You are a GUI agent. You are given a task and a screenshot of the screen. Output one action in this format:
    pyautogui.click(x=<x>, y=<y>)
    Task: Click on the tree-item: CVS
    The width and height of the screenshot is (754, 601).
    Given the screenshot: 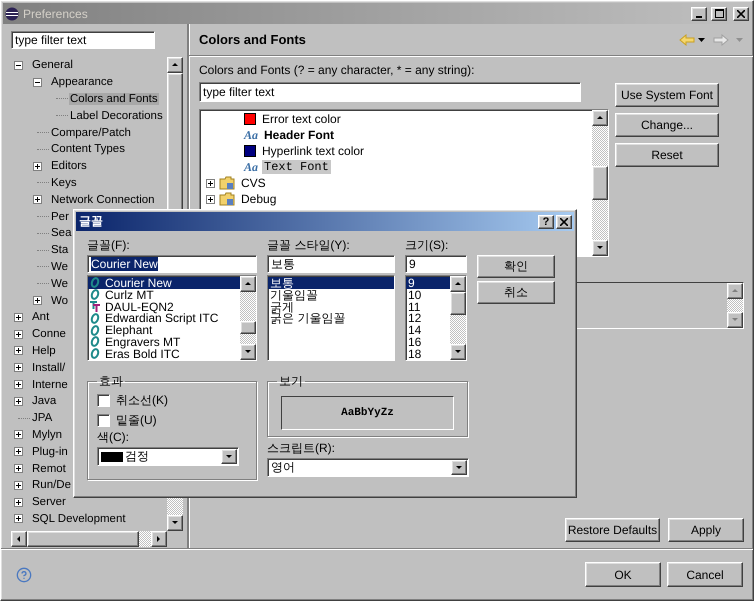 What is the action you would take?
    pyautogui.click(x=253, y=183)
    